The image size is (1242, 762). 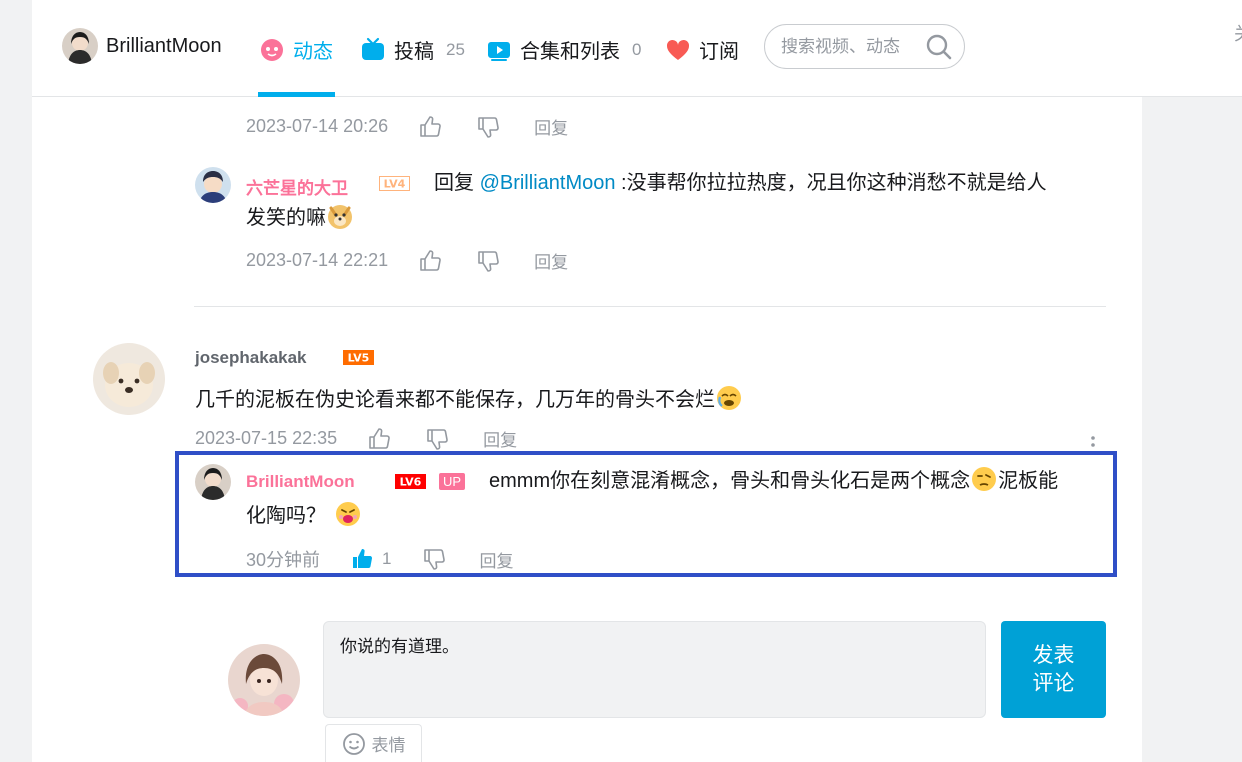 I want to click on tab-dynamic: 动态, so click(x=296, y=49).